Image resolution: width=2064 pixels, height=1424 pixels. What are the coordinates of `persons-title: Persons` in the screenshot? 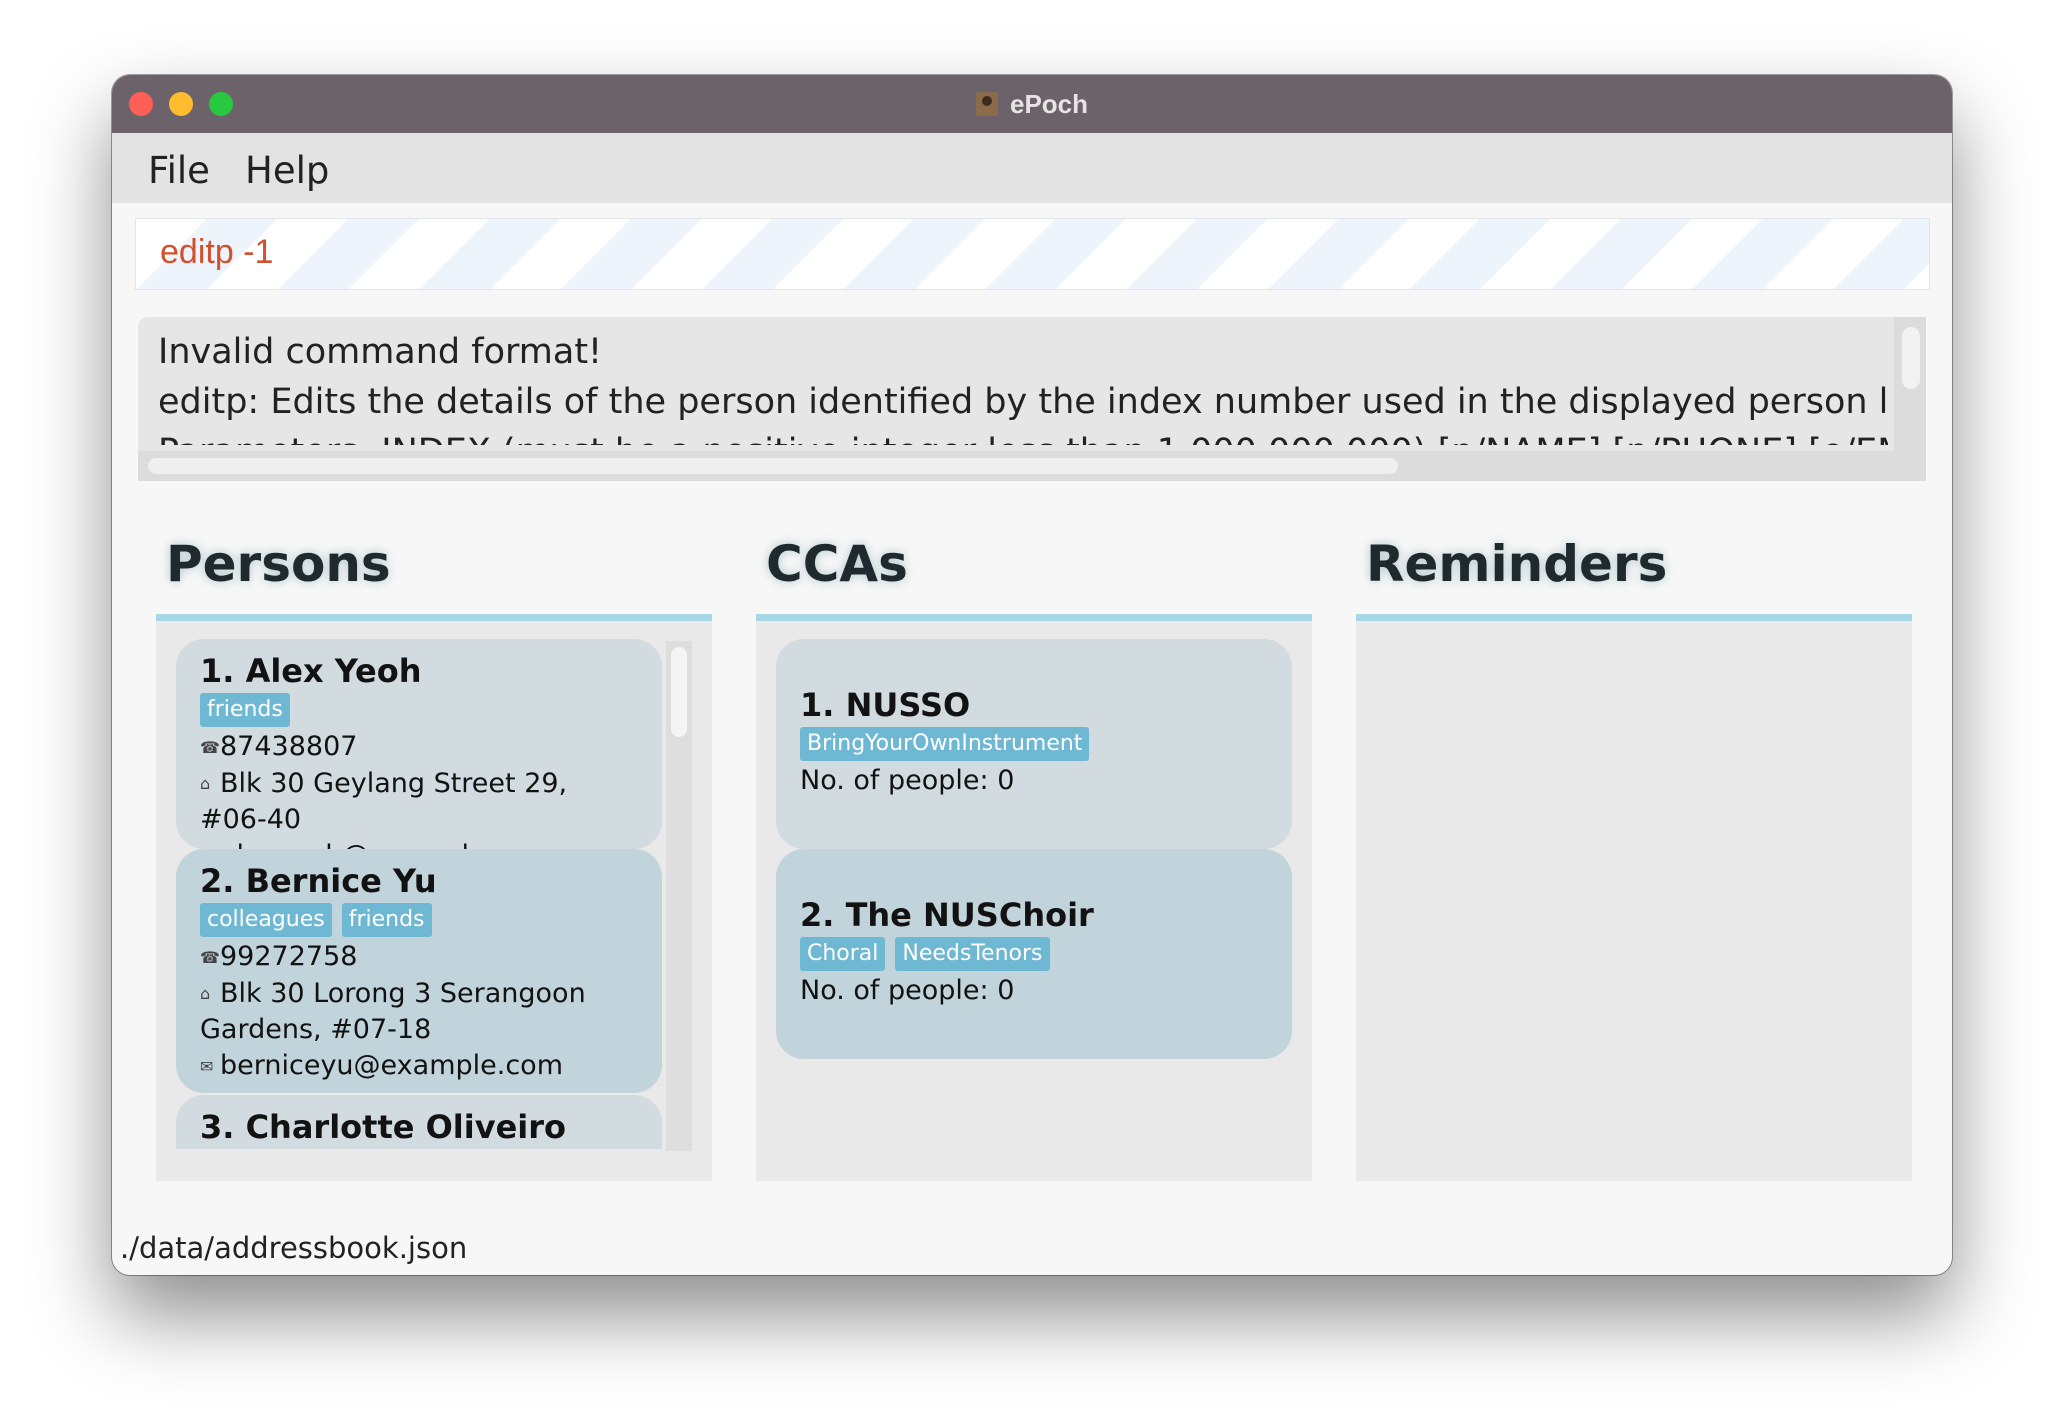 It's located at (278, 564).